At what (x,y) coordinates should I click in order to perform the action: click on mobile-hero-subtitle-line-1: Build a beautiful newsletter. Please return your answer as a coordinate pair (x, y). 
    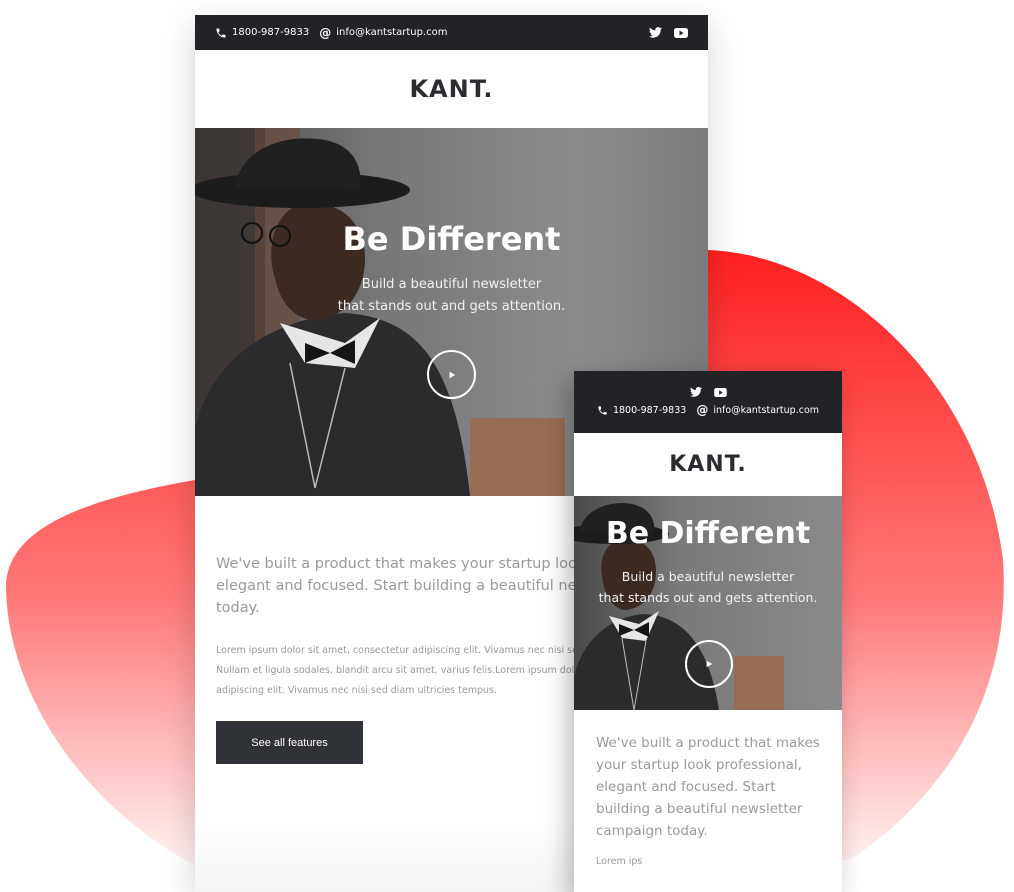
    Looking at the image, I should click on (708, 576).